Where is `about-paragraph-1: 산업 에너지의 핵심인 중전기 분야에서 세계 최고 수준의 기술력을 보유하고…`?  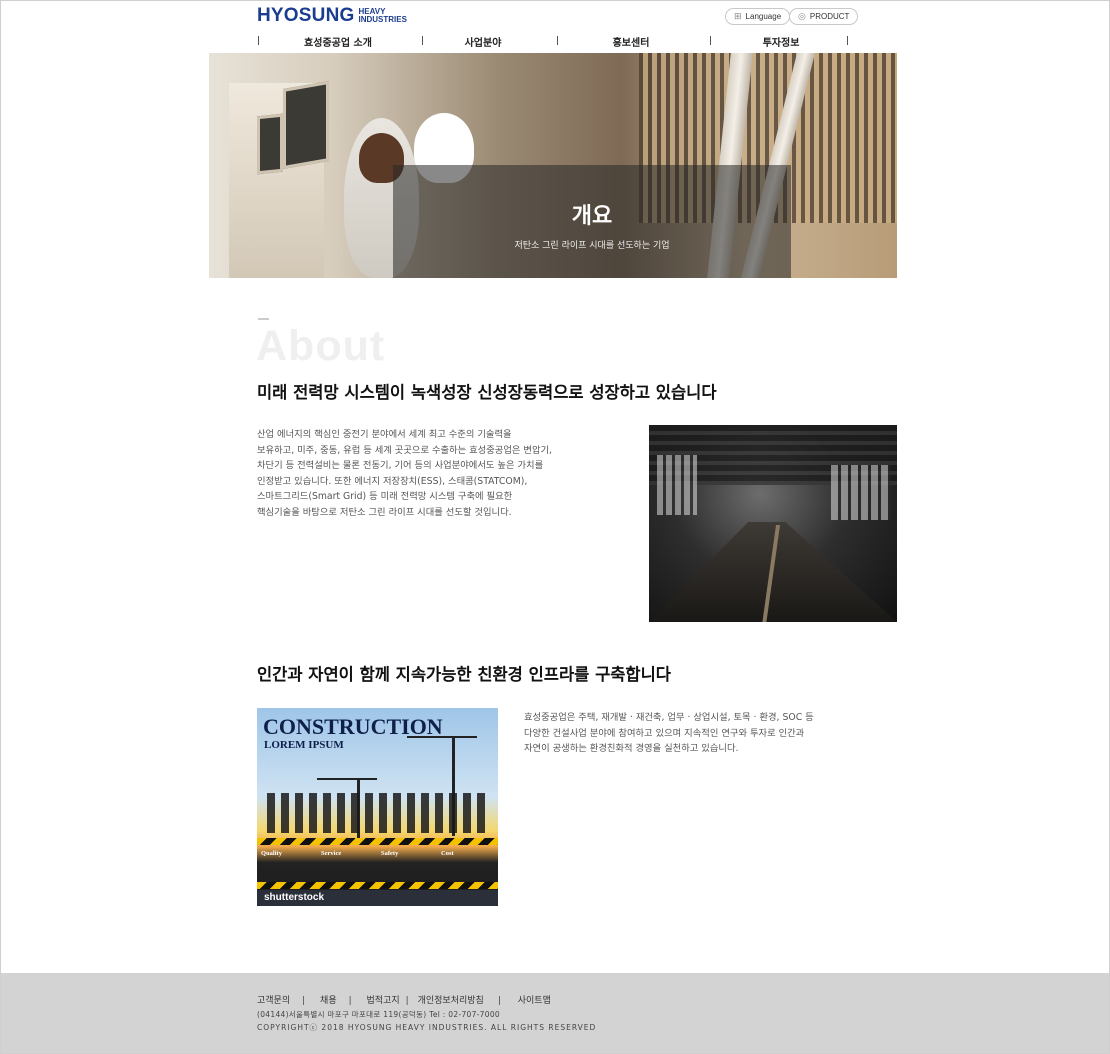
about-paragraph-1: 산업 에너지의 핵심인 중전기 분야에서 세계 최고 수준의 기술력을 보유하고… is located at coordinates (427, 474).